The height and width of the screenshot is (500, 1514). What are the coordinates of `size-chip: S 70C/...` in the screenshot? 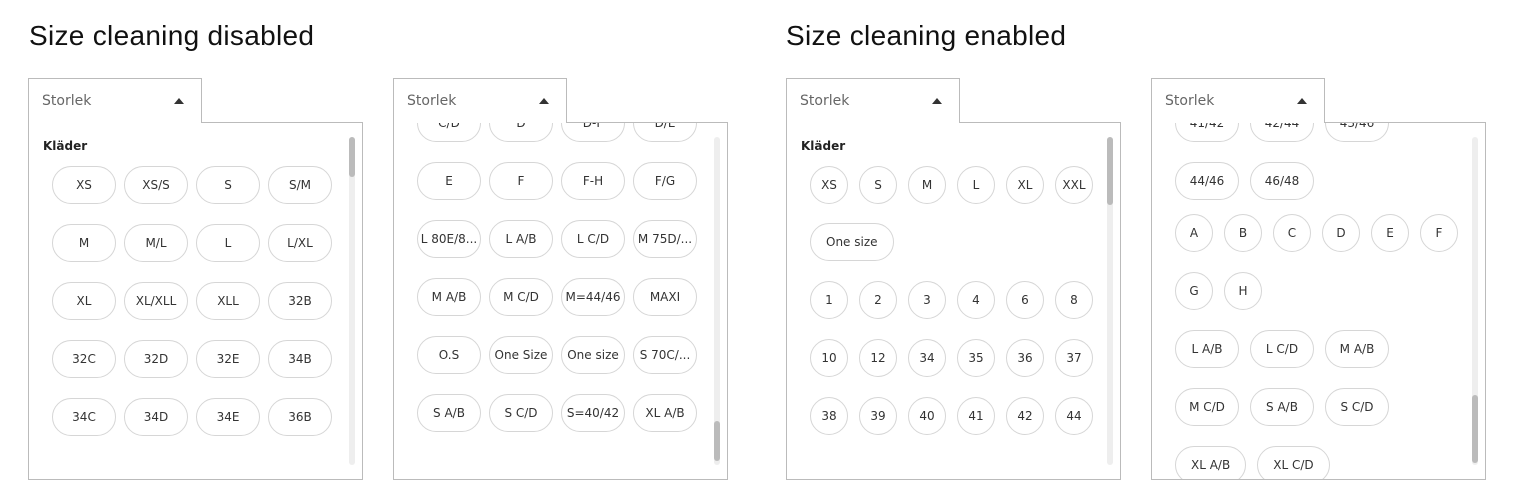 It's located at (665, 355).